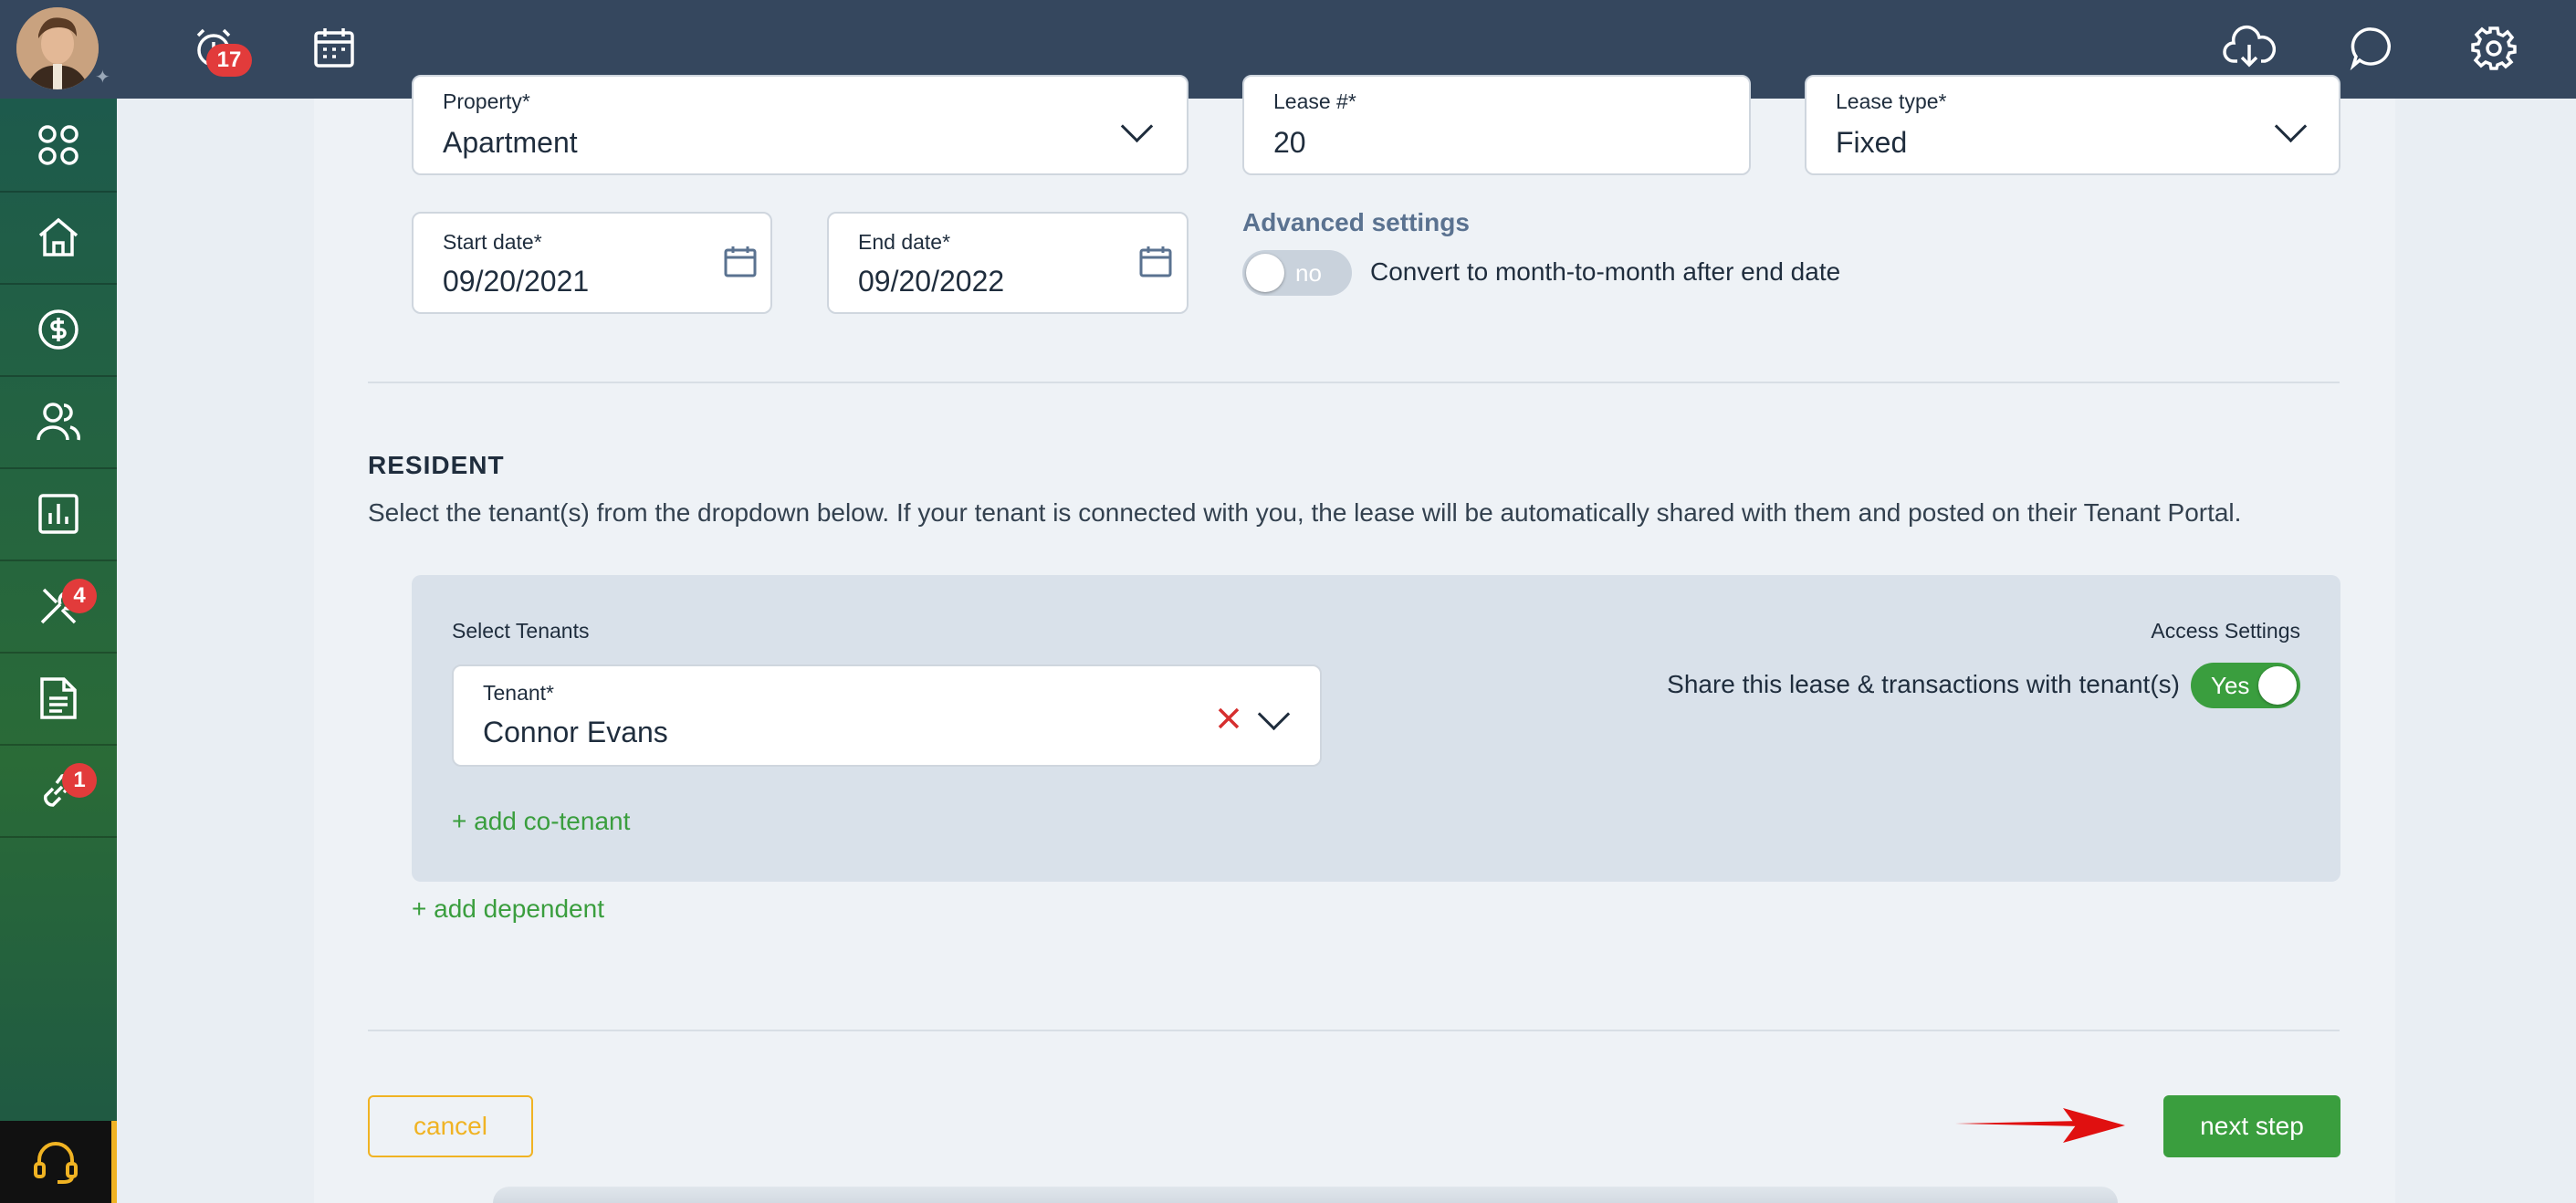 Image resolution: width=2576 pixels, height=1203 pixels. What do you see at coordinates (1229, 718) in the screenshot?
I see `clear-icon` at bounding box center [1229, 718].